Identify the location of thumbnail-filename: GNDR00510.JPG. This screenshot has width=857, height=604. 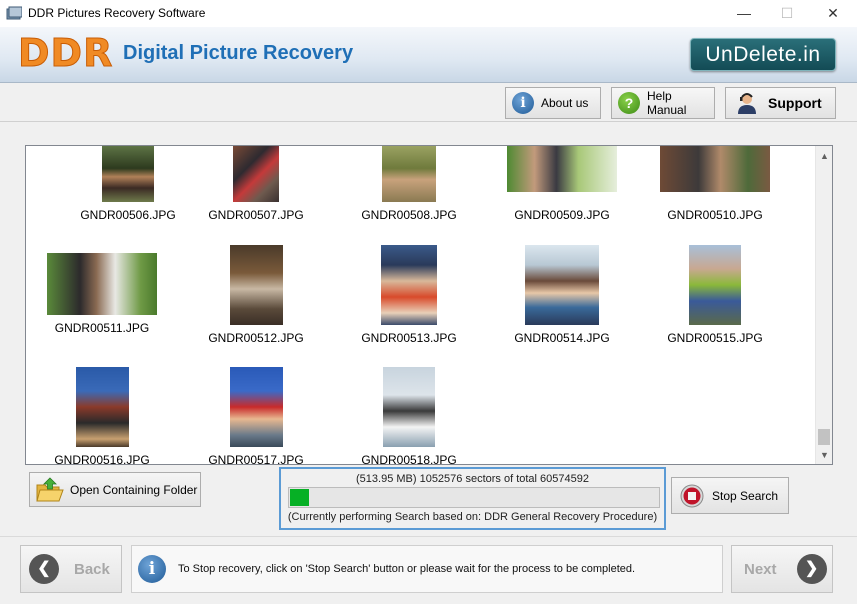
(715, 215).